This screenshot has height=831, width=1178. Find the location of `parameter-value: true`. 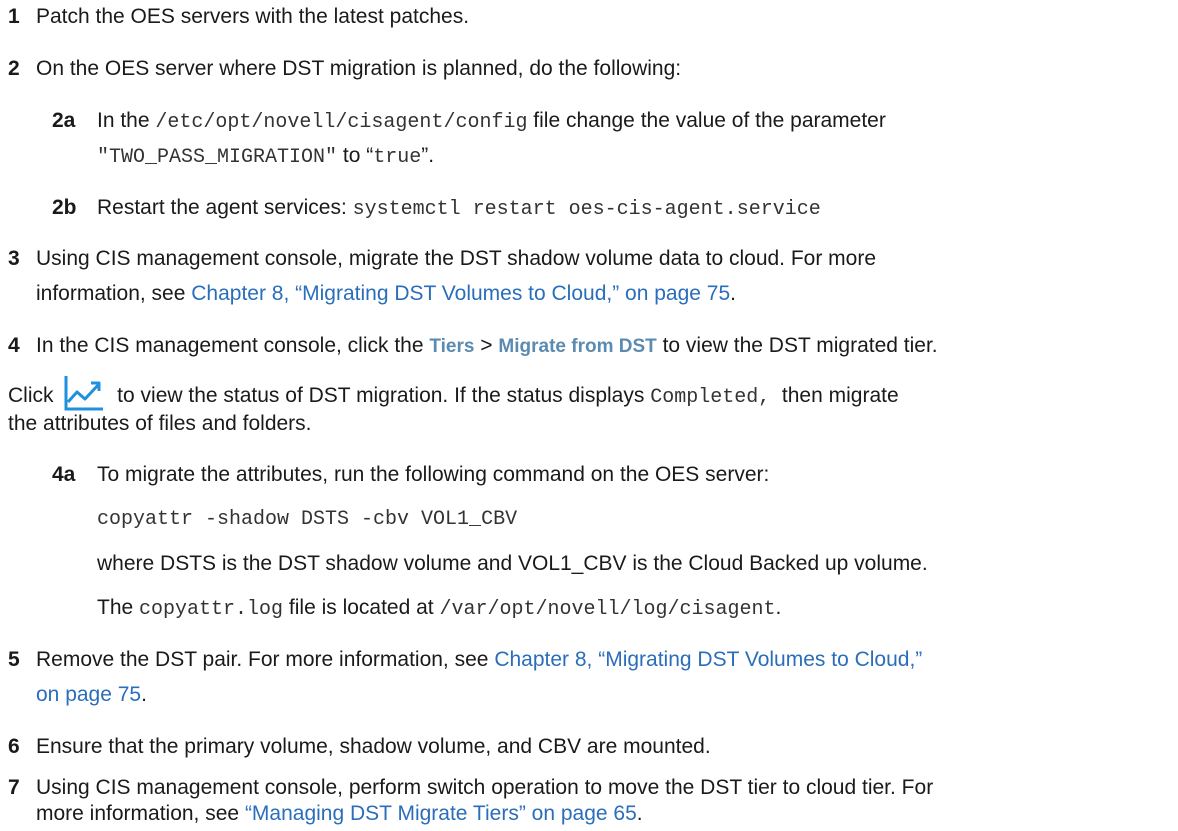

parameter-value: true is located at coordinates (397, 157).